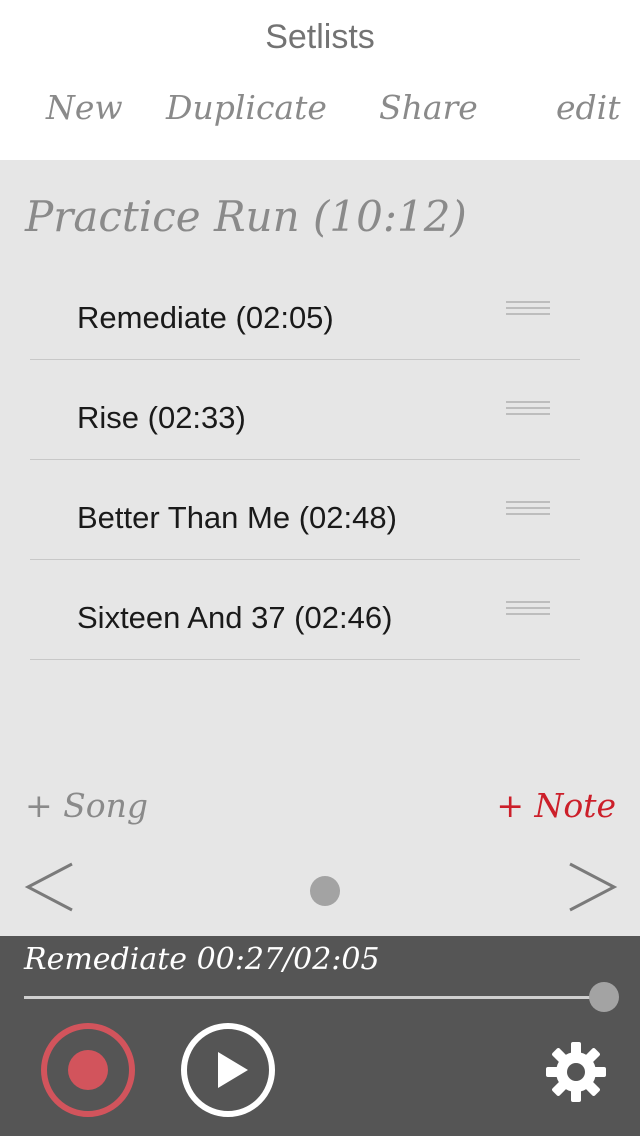 The height and width of the screenshot is (1136, 640). What do you see at coordinates (246, 107) in the screenshot?
I see `duplicate-button: Duplicate` at bounding box center [246, 107].